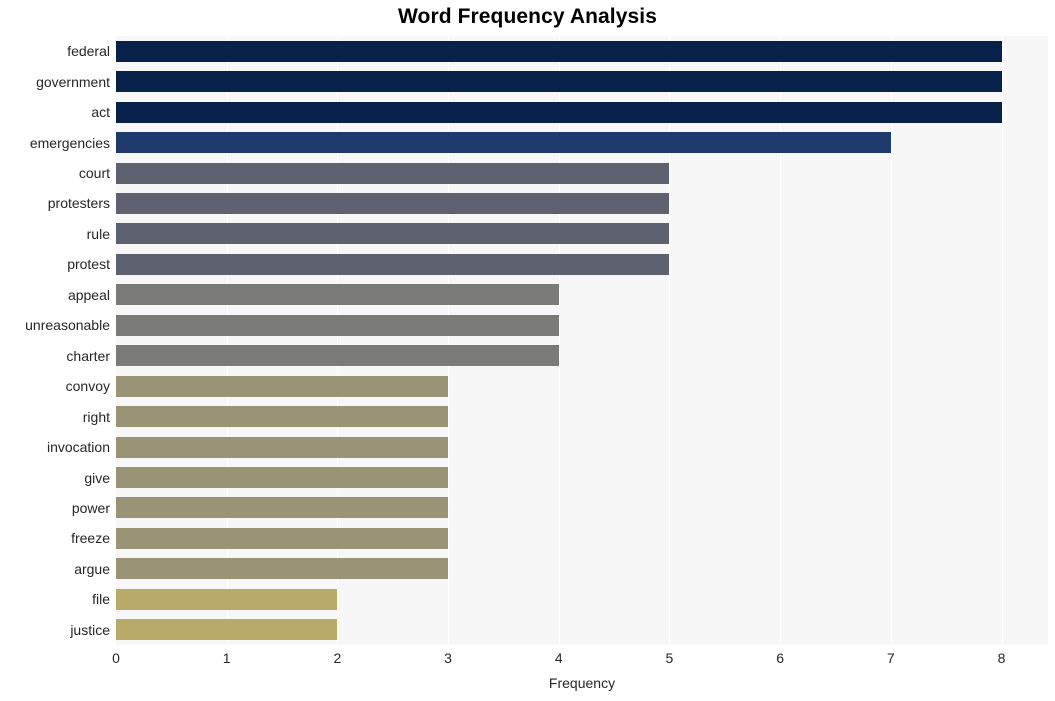  Describe the element at coordinates (527, 661) in the screenshot. I see `x-axis-tick-labels: 0 1 2 3 4 5 6 7 8` at that location.